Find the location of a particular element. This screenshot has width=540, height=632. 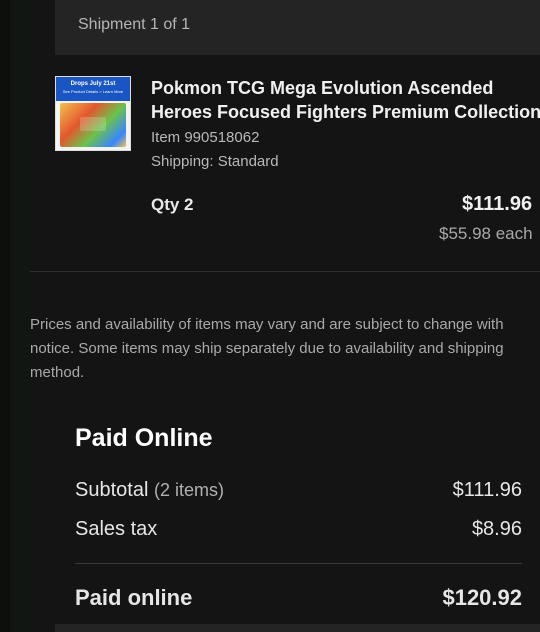

bottom-panel-edge is located at coordinates (297, 628).